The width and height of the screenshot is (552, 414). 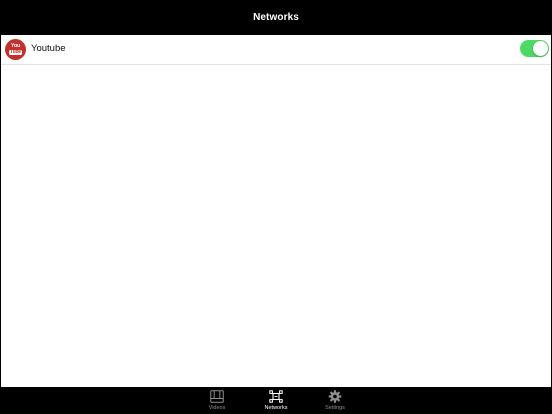 I want to click on tab-settings-label: Settings, so click(x=335, y=408).